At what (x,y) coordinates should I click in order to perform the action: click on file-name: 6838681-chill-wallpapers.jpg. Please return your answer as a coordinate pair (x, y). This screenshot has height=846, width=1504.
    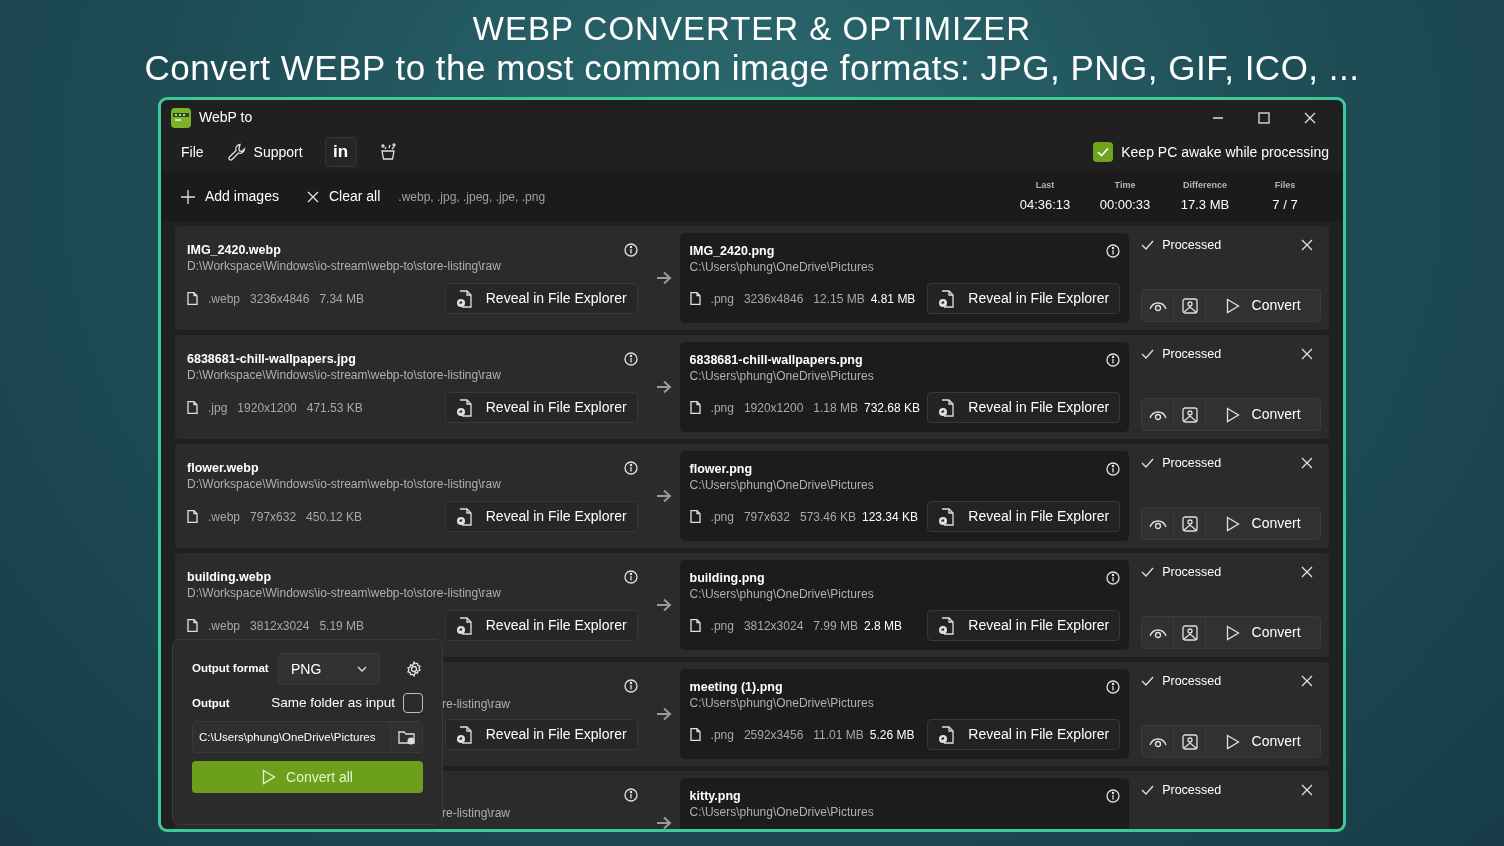
    Looking at the image, I should click on (271, 359).